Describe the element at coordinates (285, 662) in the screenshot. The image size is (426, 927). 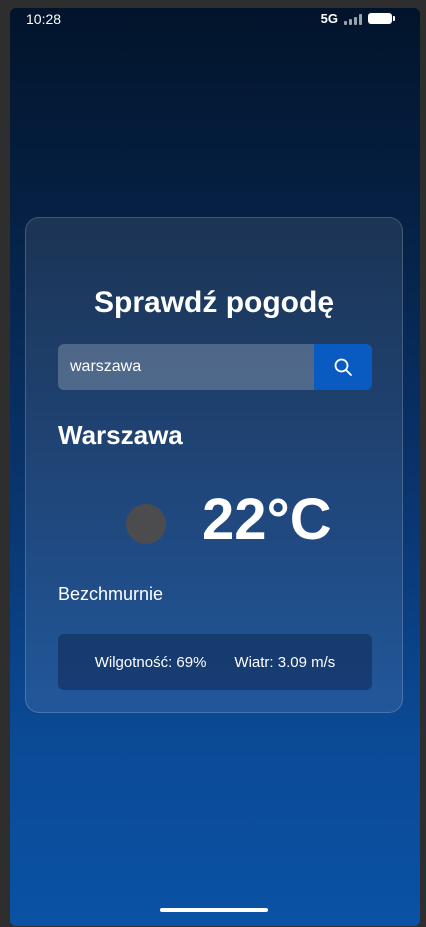
I see `wind-value: Wiatr: 3.09 m/s` at that location.